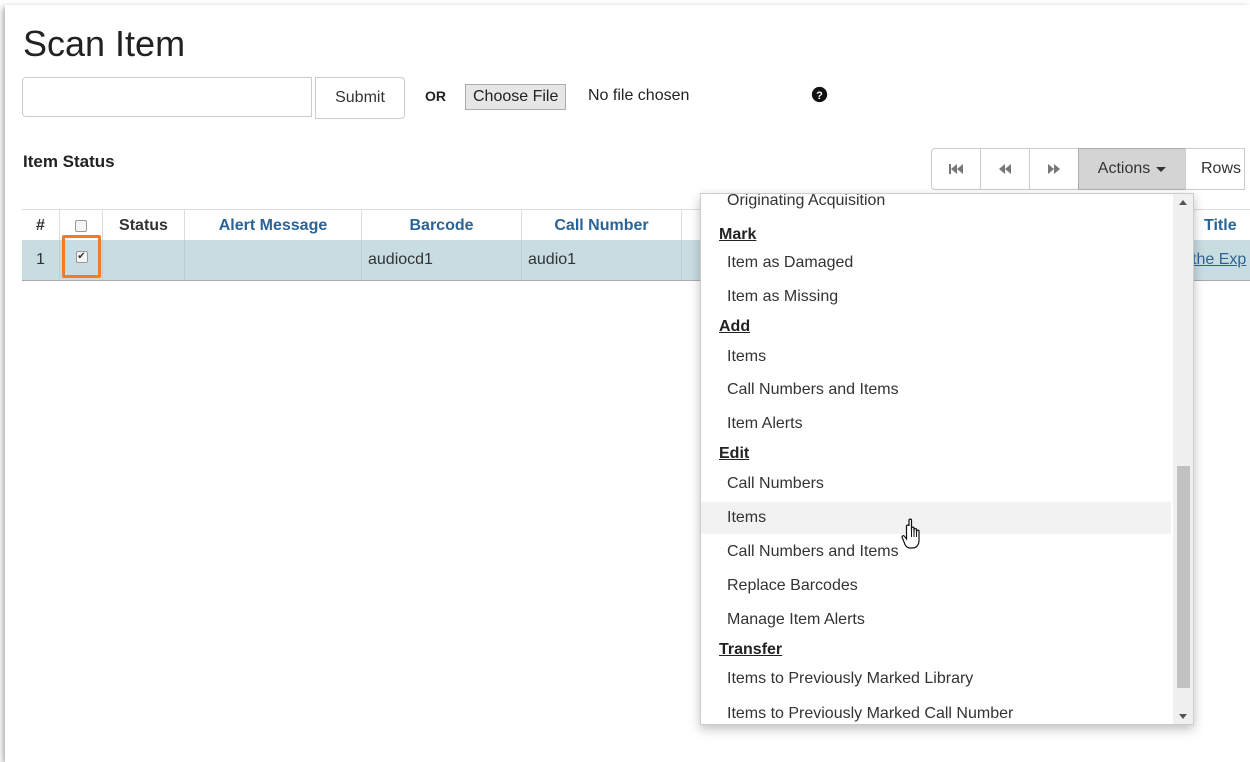 The height and width of the screenshot is (762, 1250). What do you see at coordinates (936, 205) in the screenshot?
I see `menu-item-originating-acquisition: Originating Acquisition` at bounding box center [936, 205].